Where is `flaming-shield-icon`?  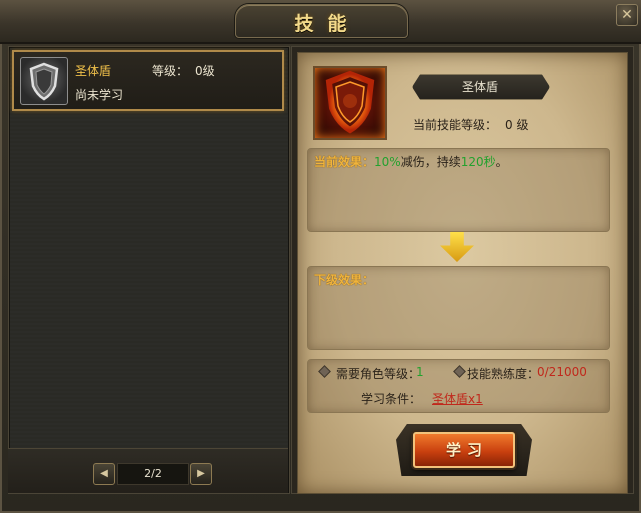 flaming-shield-icon is located at coordinates (350, 103).